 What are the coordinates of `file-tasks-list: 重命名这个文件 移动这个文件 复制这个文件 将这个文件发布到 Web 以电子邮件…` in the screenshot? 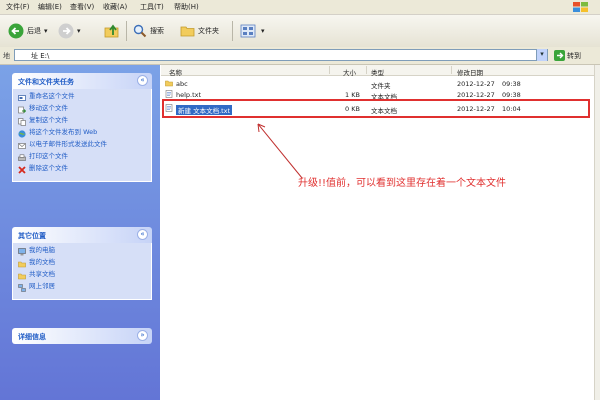 It's located at (82, 135).